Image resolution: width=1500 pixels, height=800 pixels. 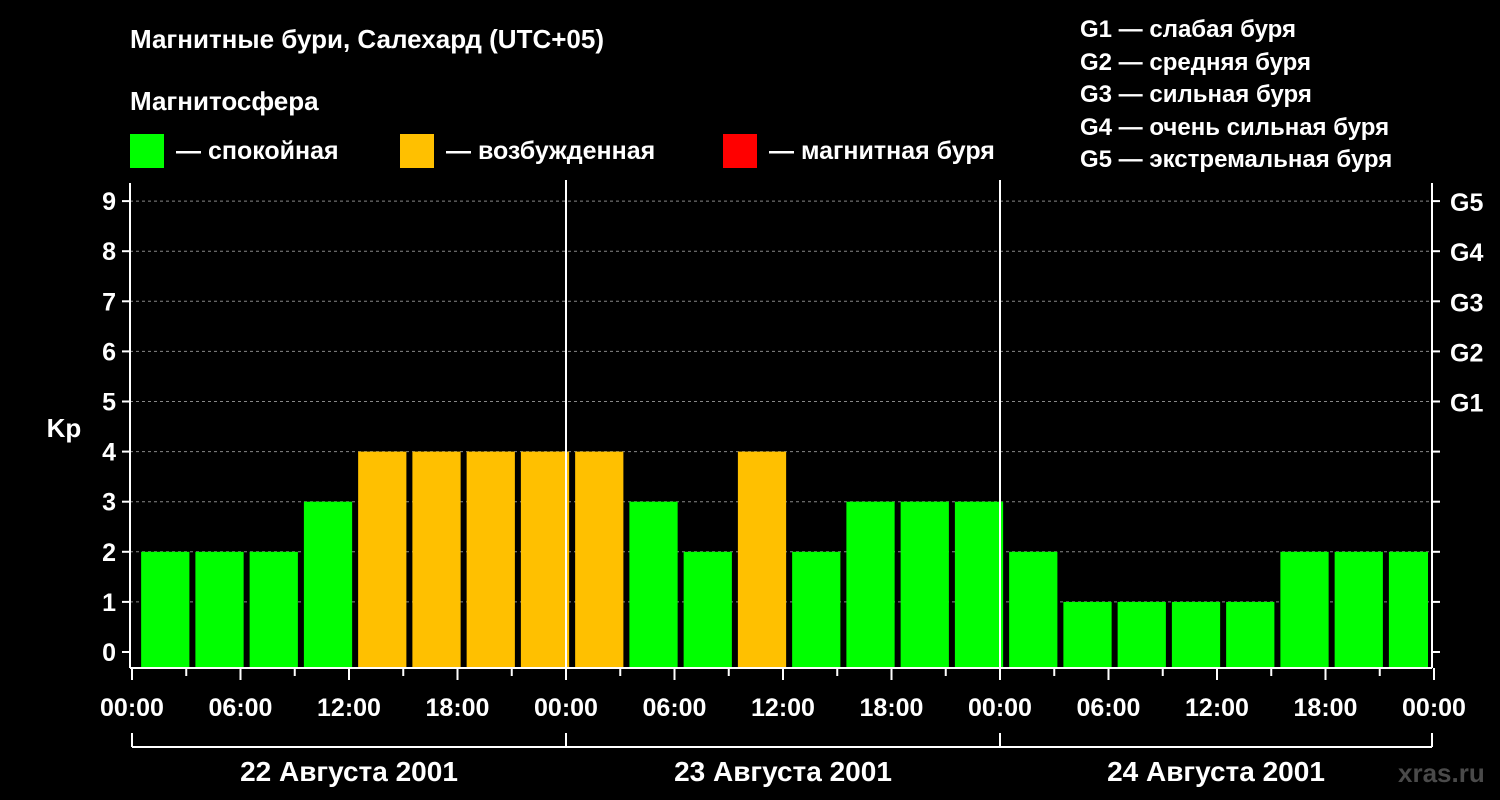 What do you see at coordinates (109, 453) in the screenshot?
I see `y-tick-label: 4` at bounding box center [109, 453].